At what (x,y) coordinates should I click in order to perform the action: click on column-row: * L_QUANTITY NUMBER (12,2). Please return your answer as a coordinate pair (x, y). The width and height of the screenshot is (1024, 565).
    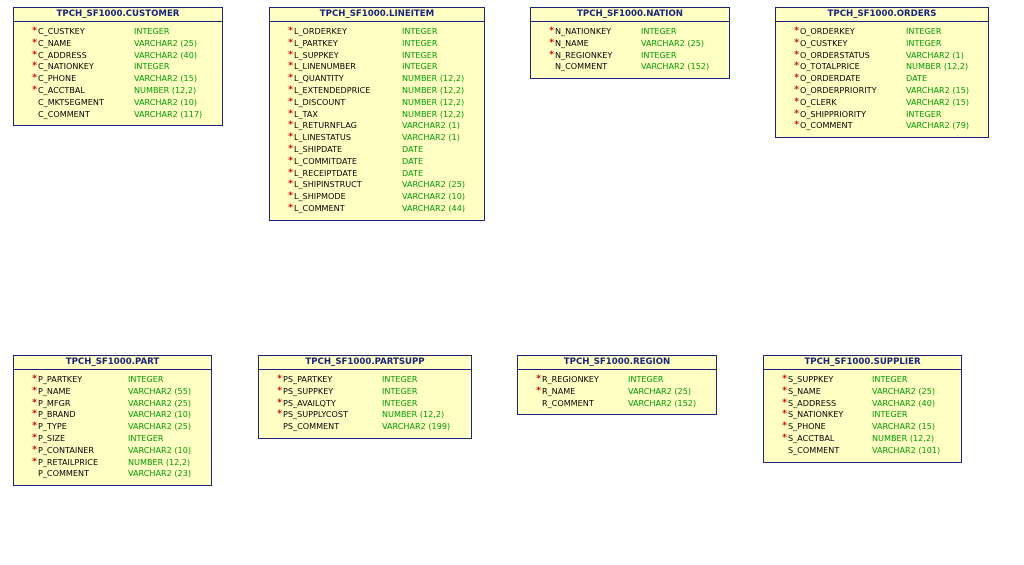
    Looking at the image, I should click on (377, 79).